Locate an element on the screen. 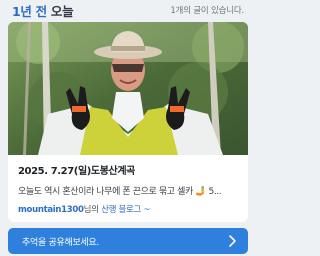 Image resolution: width=320 pixels, height=256 pixels. blog-link: 산행 블로그 is located at coordinates (121, 210).